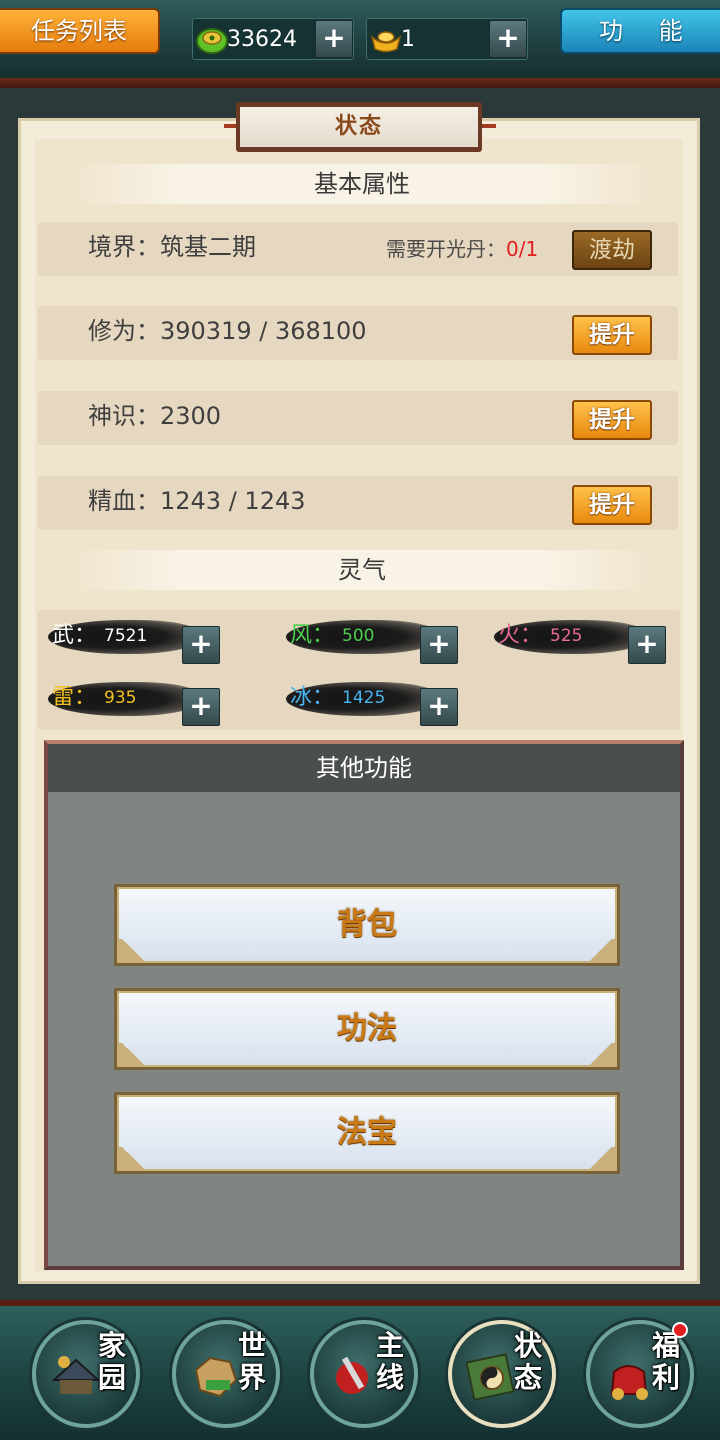 Image resolution: width=720 pixels, height=1440 pixels. What do you see at coordinates (527, 1345) in the screenshot?
I see `nav-label-top: 状` at bounding box center [527, 1345].